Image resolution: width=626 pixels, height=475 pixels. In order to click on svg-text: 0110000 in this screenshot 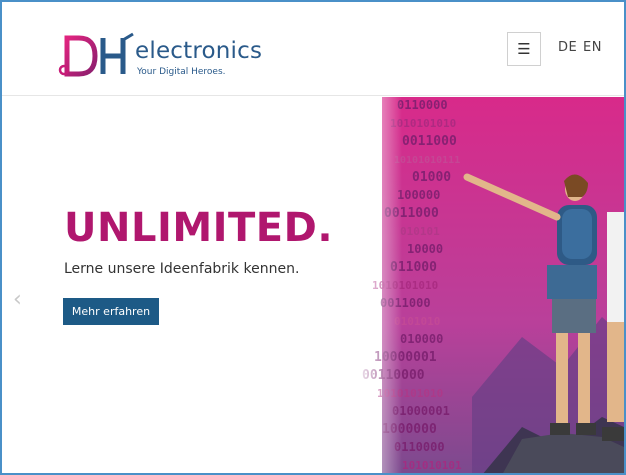, I will do `click(422, 105)`.